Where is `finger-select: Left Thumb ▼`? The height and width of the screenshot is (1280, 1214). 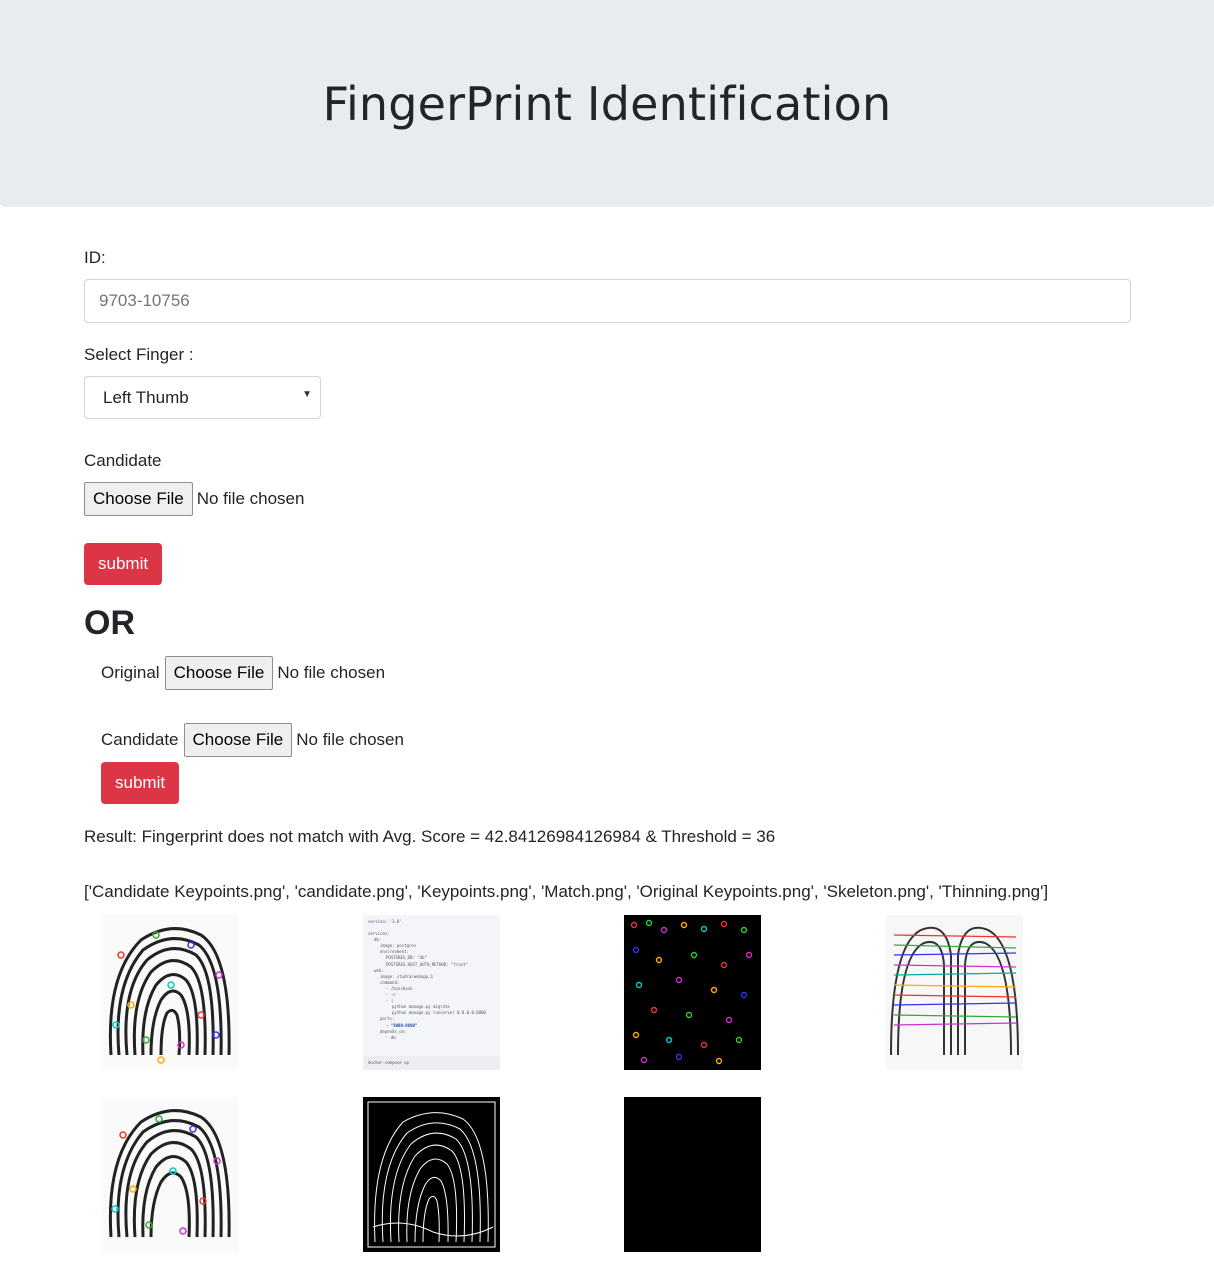
finger-select: Left Thumb ▼ is located at coordinates (202, 397).